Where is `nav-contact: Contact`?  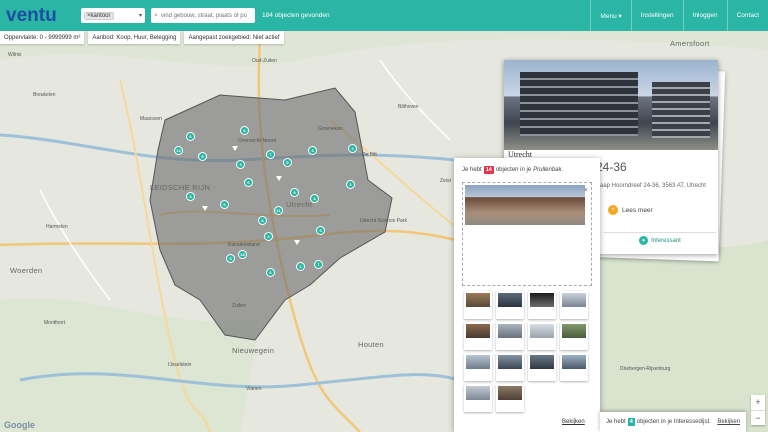 nav-contact: Contact is located at coordinates (747, 15).